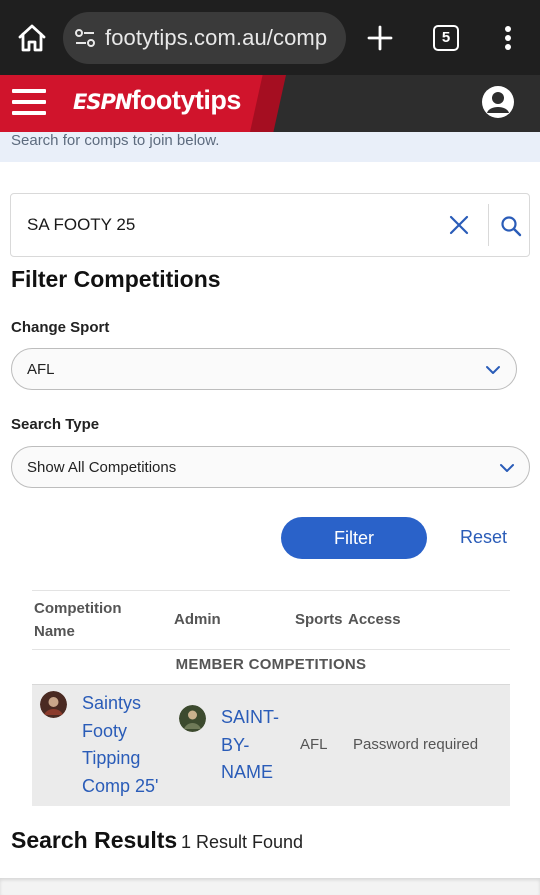 Image resolution: width=540 pixels, height=895 pixels. I want to click on reset-button: Reset, so click(483, 537).